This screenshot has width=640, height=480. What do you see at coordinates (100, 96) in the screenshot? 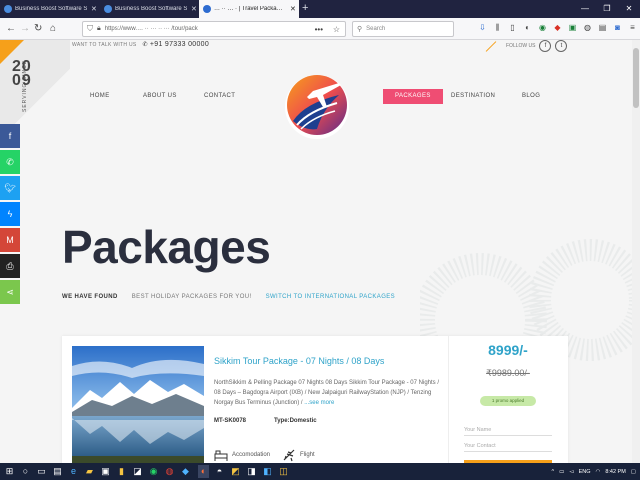
I see `menu-item-home: HOME` at bounding box center [100, 96].